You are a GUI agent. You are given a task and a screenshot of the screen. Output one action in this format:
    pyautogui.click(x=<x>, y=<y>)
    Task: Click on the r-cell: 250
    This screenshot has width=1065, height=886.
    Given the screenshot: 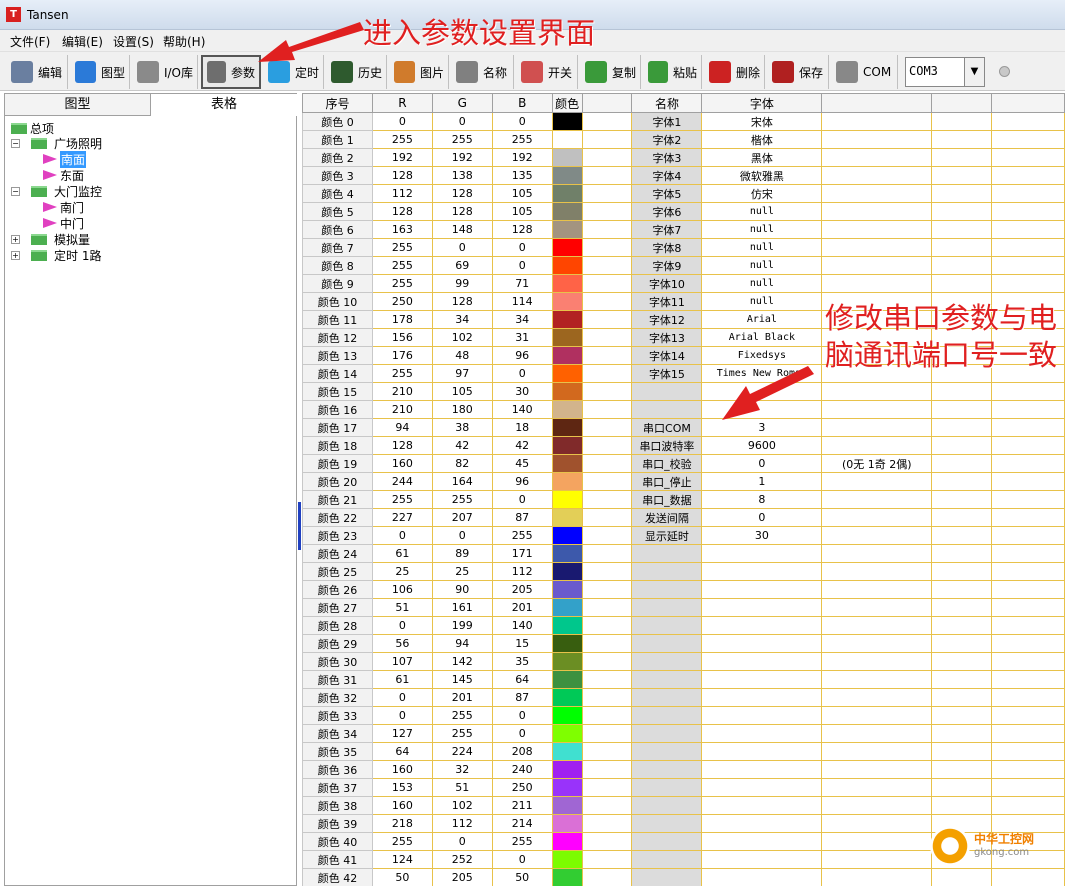 What is the action you would take?
    pyautogui.click(x=402, y=301)
    